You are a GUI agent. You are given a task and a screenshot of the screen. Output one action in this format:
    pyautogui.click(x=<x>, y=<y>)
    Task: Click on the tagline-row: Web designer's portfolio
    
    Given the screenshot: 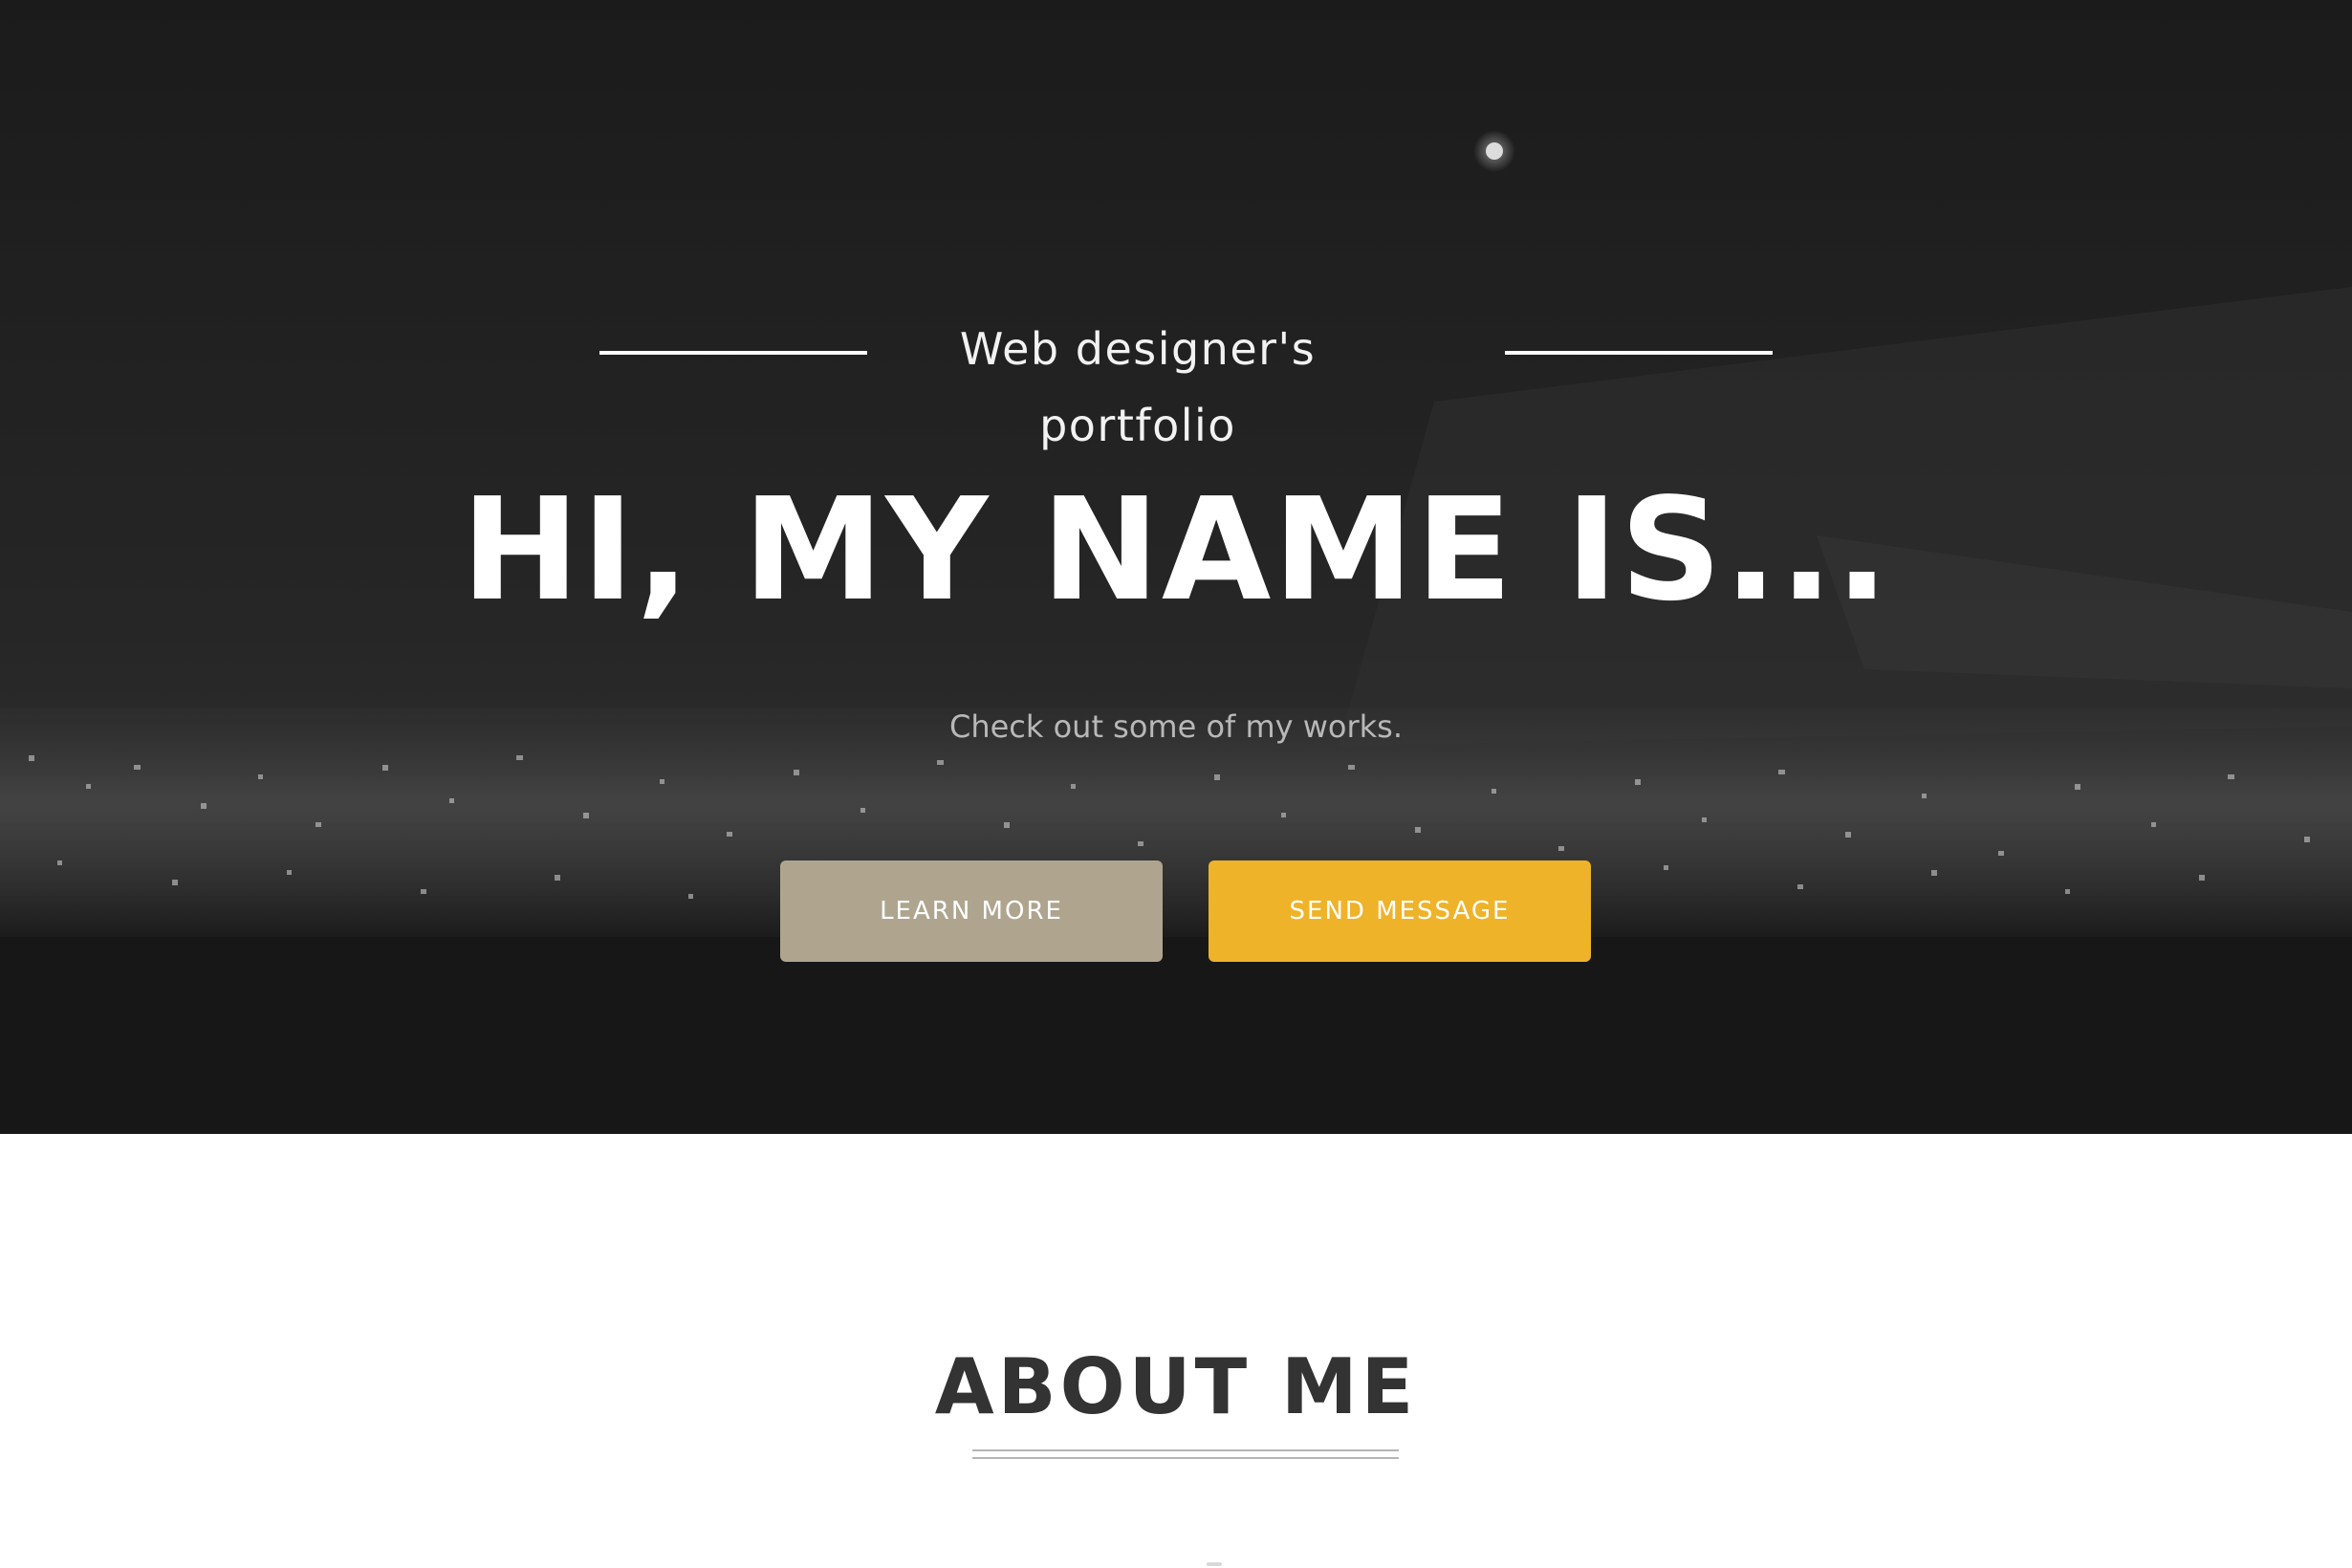 What is the action you would take?
    pyautogui.click(x=1176, y=381)
    